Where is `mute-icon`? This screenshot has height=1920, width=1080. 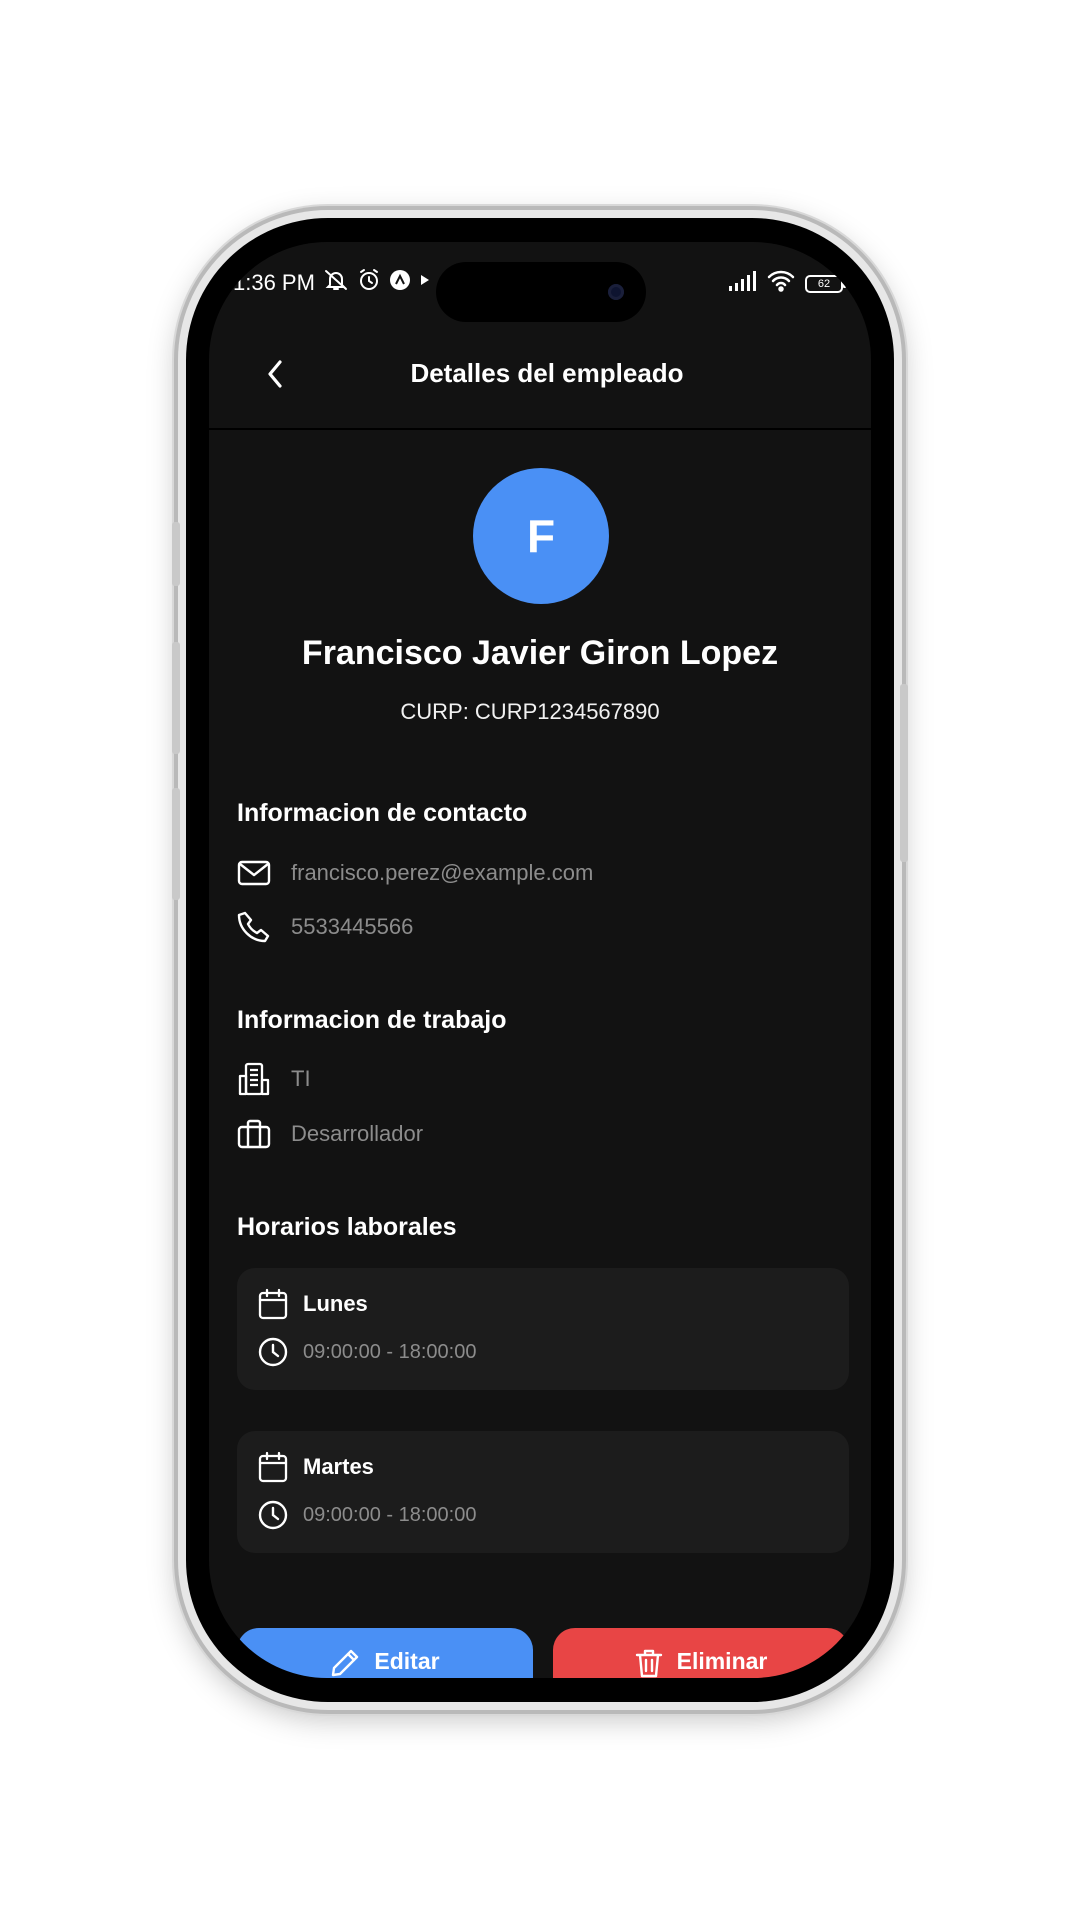
mute-icon is located at coordinates (336, 282).